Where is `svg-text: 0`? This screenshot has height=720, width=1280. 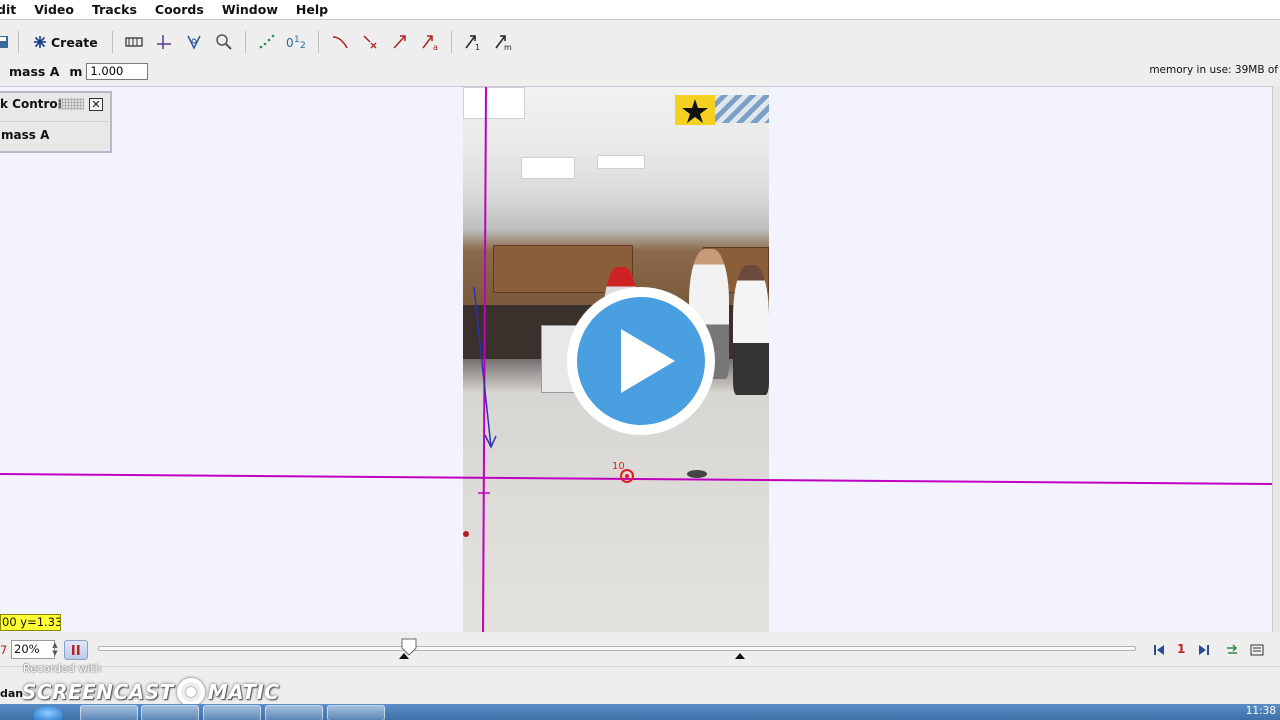 svg-text: 0 is located at coordinates (290, 43).